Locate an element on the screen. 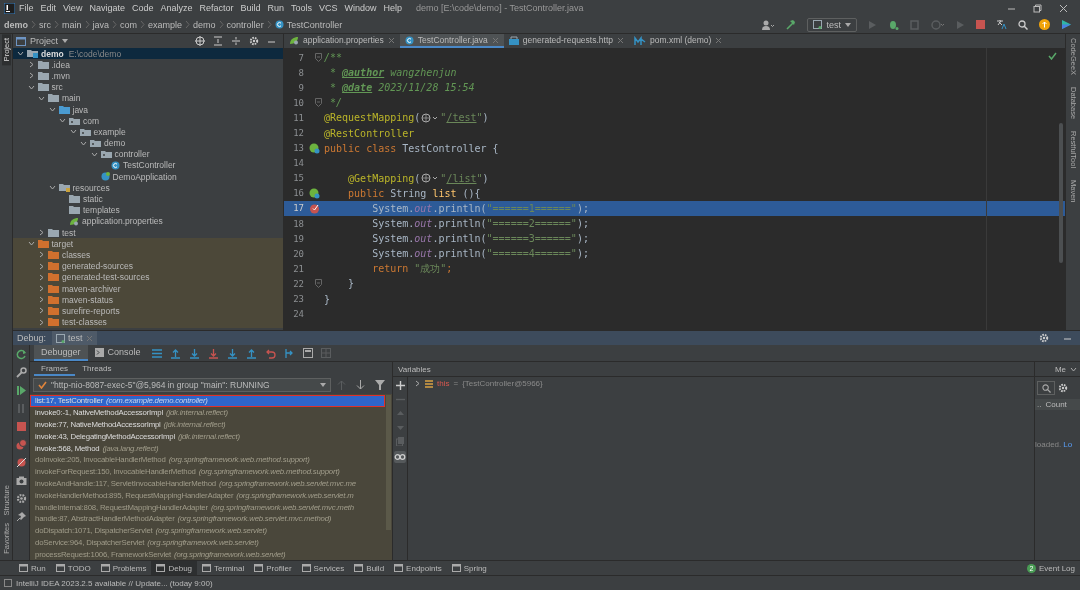 This screenshot has width=1080, height=590. tree-item: java is located at coordinates (148, 109).